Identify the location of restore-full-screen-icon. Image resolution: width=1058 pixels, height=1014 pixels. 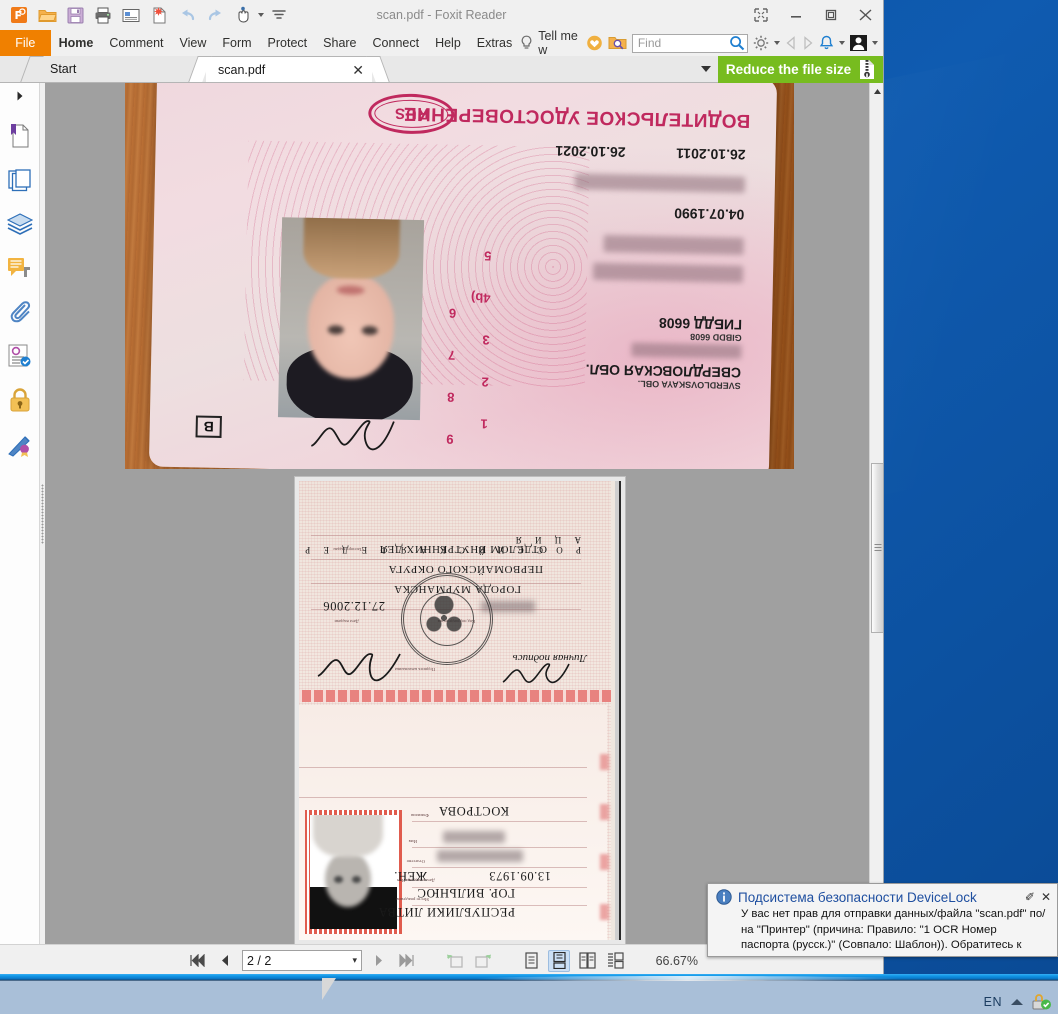
(760, 15).